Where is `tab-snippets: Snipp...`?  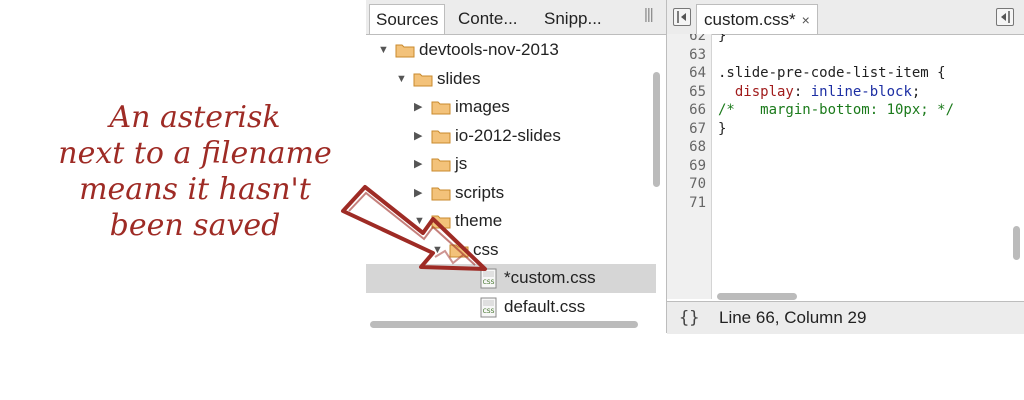
tab-snippets: Snipp... is located at coordinates (573, 18).